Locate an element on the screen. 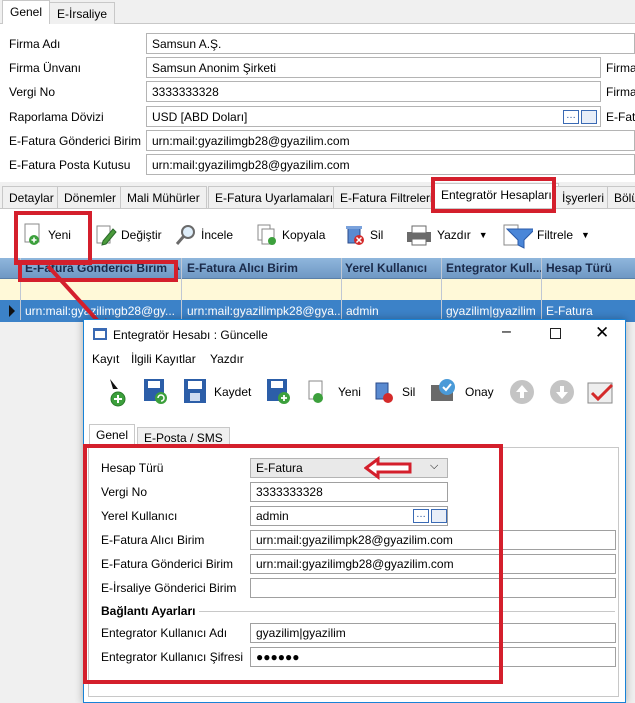  incele-label: İncele is located at coordinates (217, 235).